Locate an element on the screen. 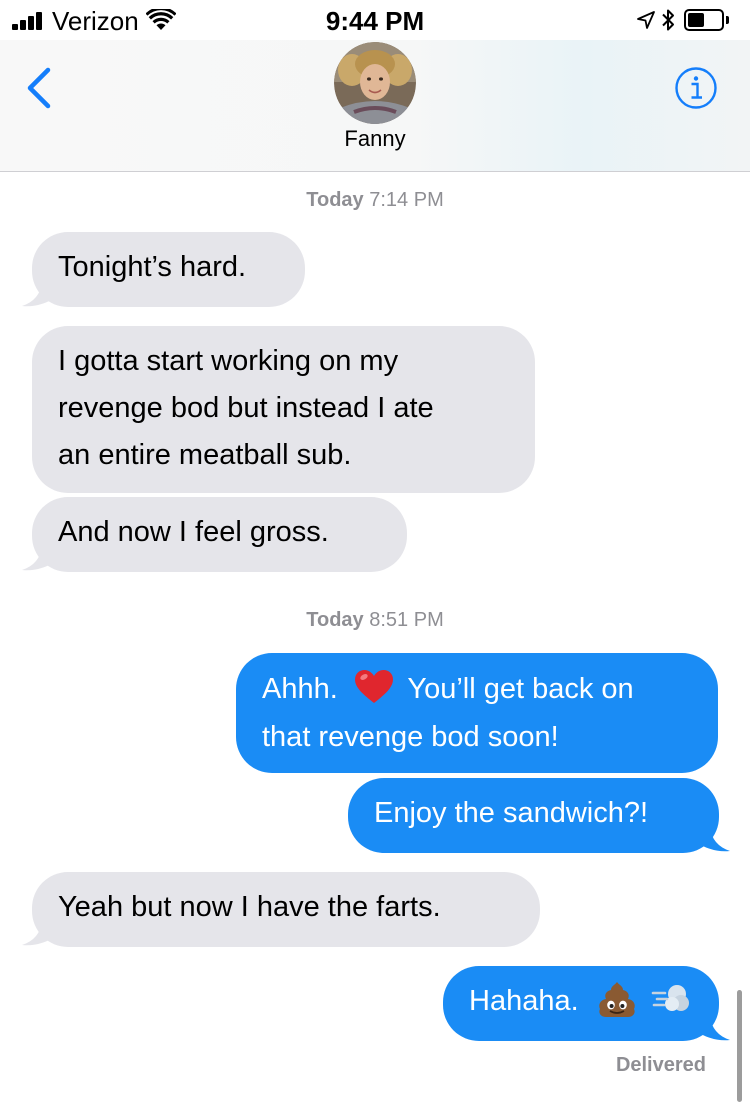 This screenshot has height=1105, width=750. message-timestamp: Today 8:51 PM is located at coordinates (375, 620).